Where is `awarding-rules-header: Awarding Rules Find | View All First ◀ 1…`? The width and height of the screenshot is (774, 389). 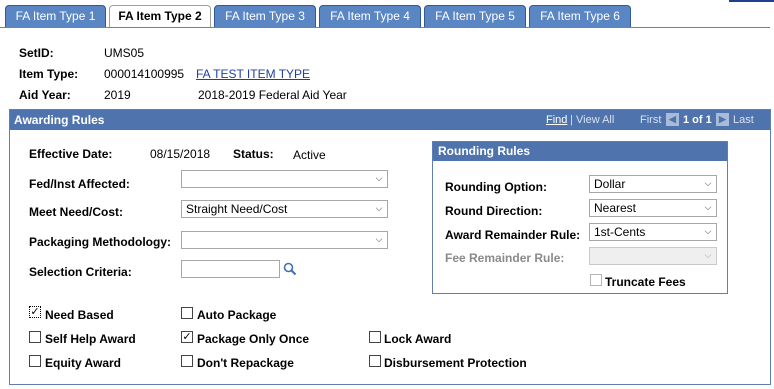
awarding-rules-header: Awarding Rules Find | View All First ◀ 1… is located at coordinates (390, 120).